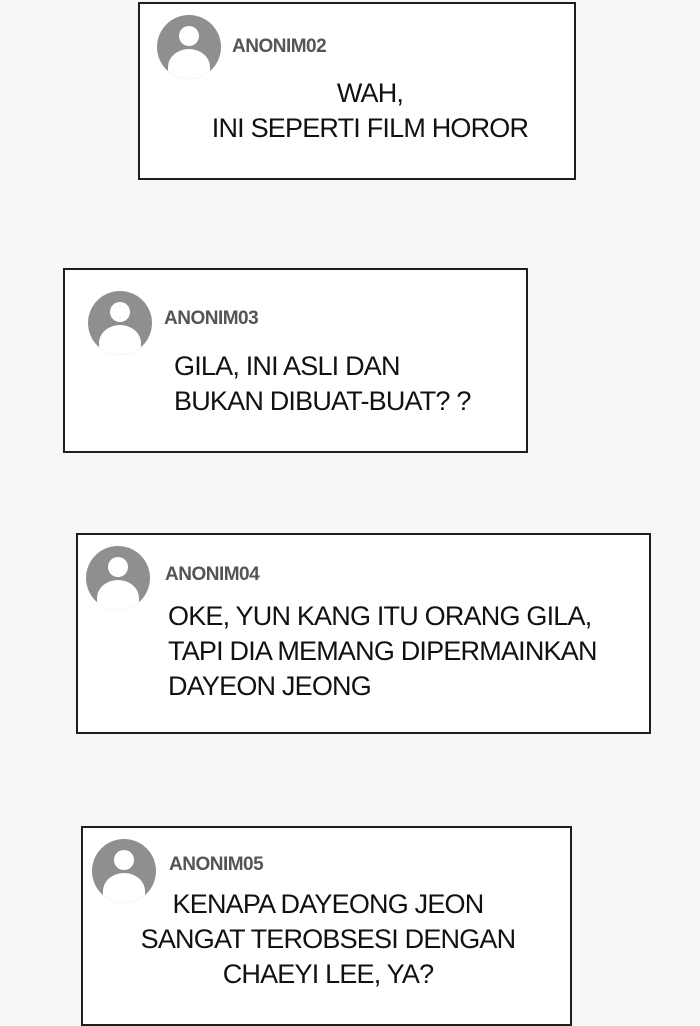  I want to click on comment-text: WAH, INI SEPERTI FILM HOROR, so click(370, 110).